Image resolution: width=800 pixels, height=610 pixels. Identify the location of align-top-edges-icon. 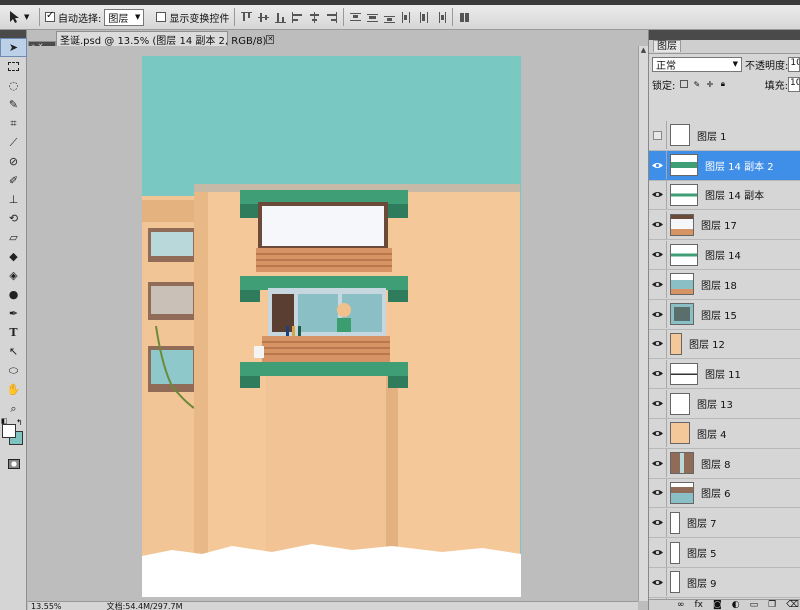
(246, 17).